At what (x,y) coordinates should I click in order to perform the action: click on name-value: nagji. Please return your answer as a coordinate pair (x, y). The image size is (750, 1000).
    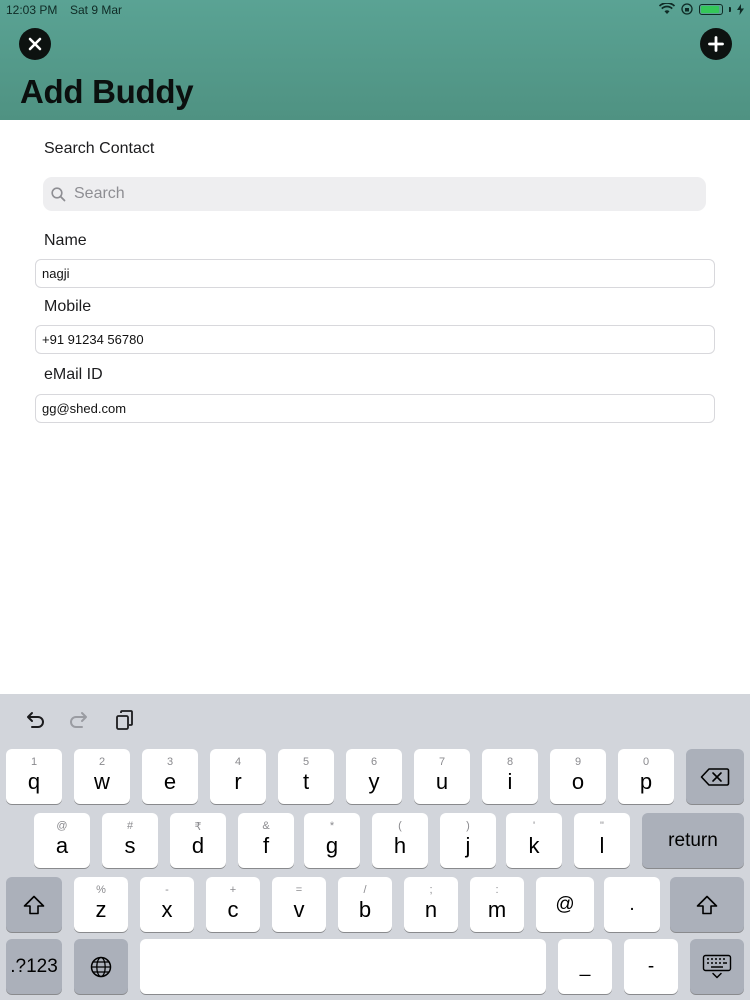
    Looking at the image, I should click on (56, 273).